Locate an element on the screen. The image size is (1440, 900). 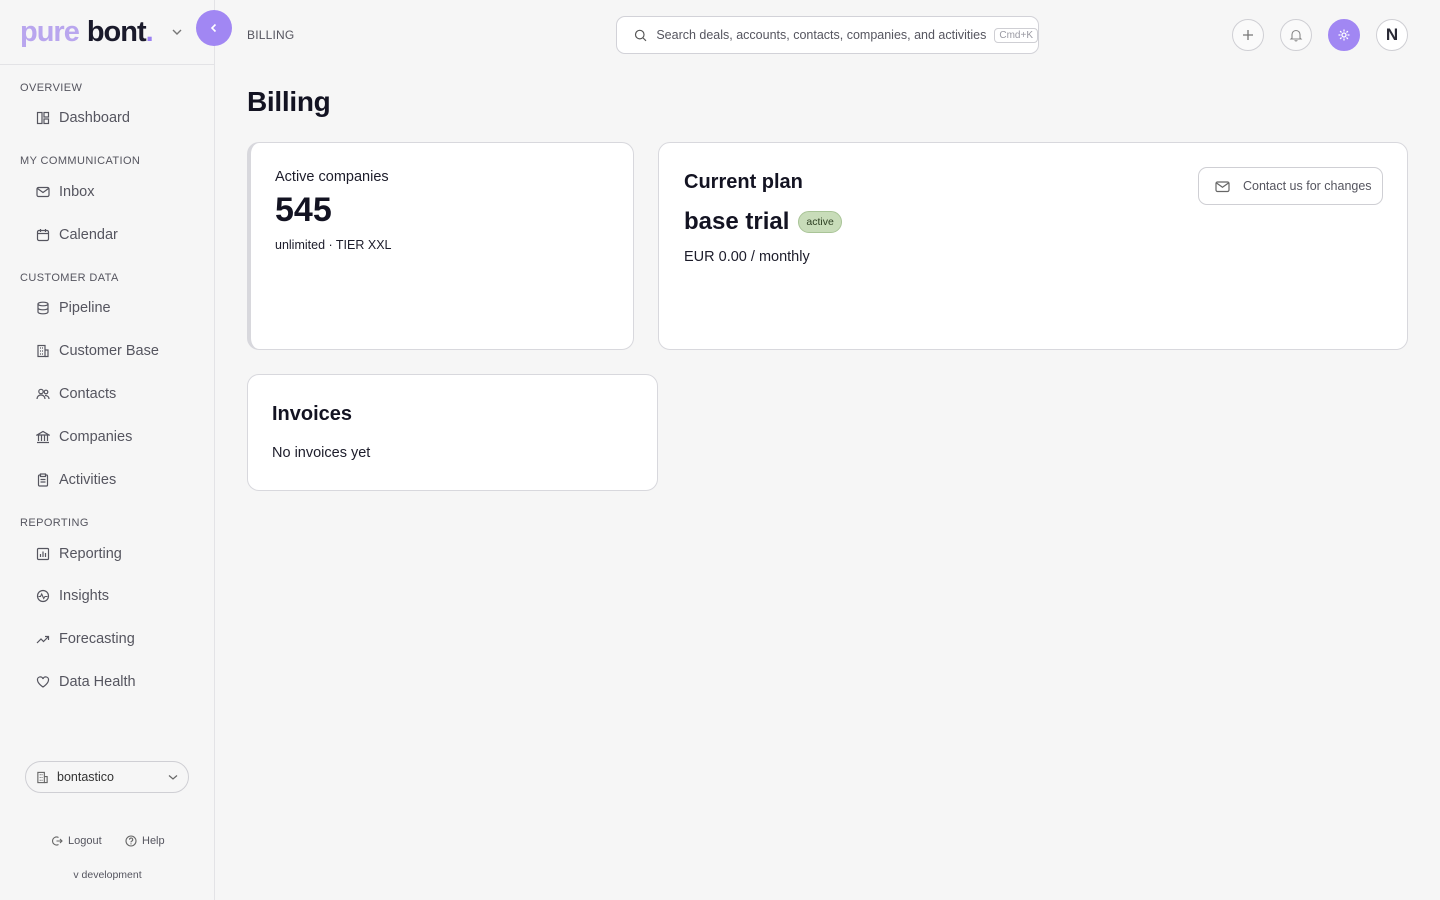
sidebar-item-label: Dashboard is located at coordinates (94, 118).